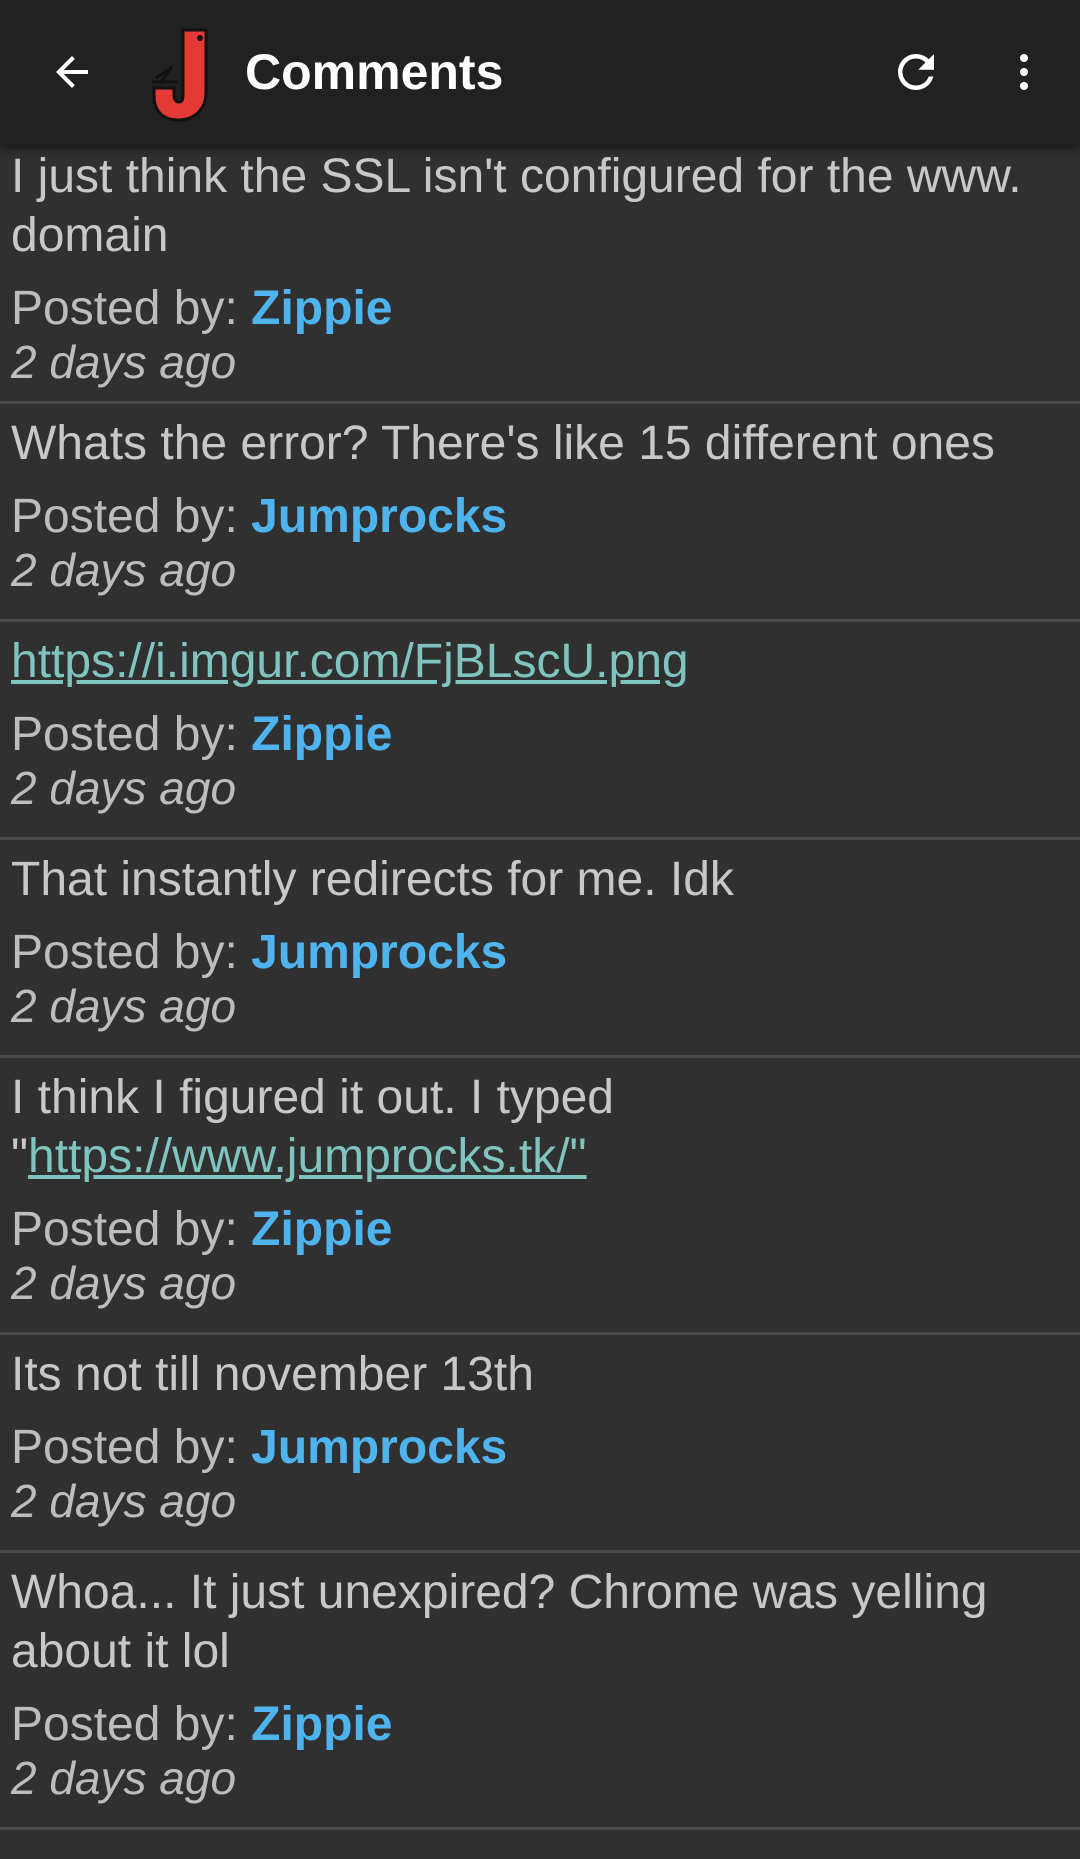 The width and height of the screenshot is (1080, 1859). I want to click on arrow-back-icon, so click(72, 72).